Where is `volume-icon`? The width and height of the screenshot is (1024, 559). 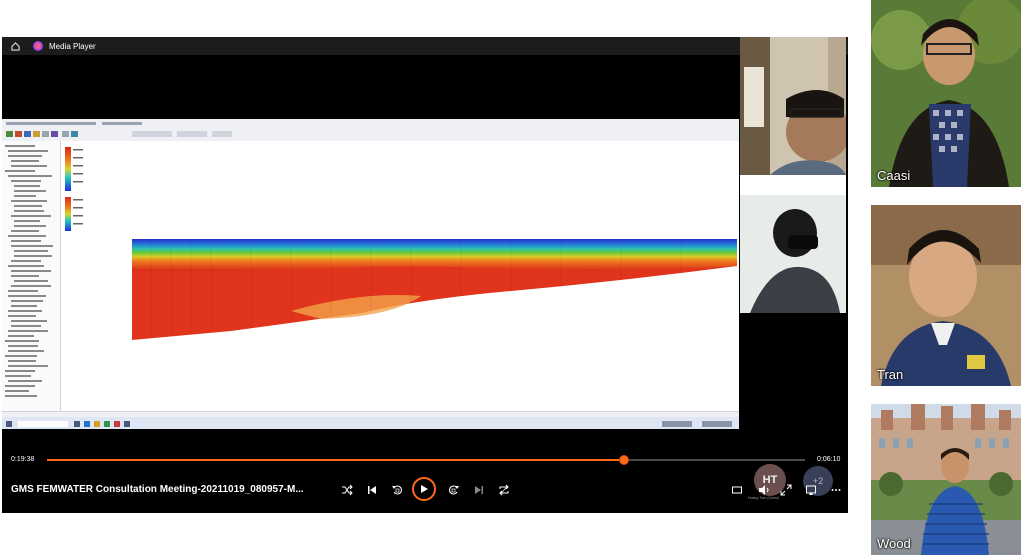 volume-icon is located at coordinates (764, 490).